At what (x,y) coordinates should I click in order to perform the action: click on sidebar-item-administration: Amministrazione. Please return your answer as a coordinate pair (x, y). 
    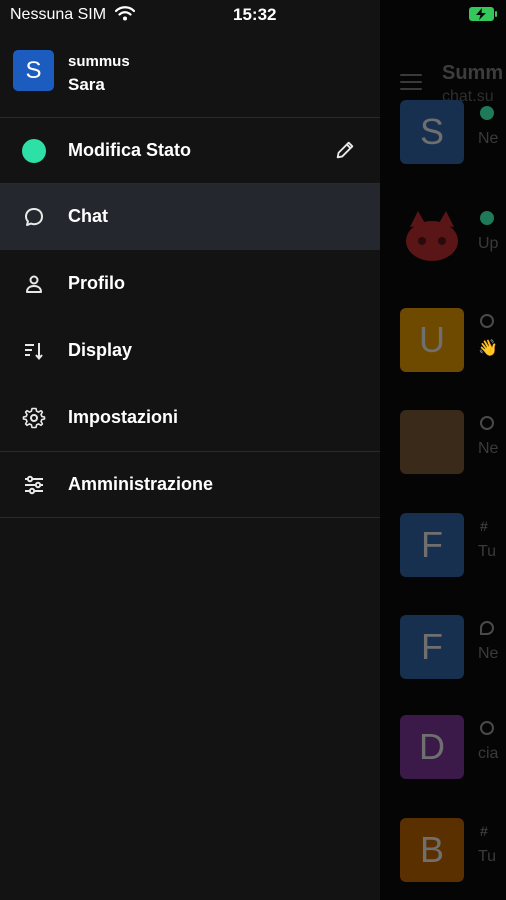
    Looking at the image, I should click on (190, 485).